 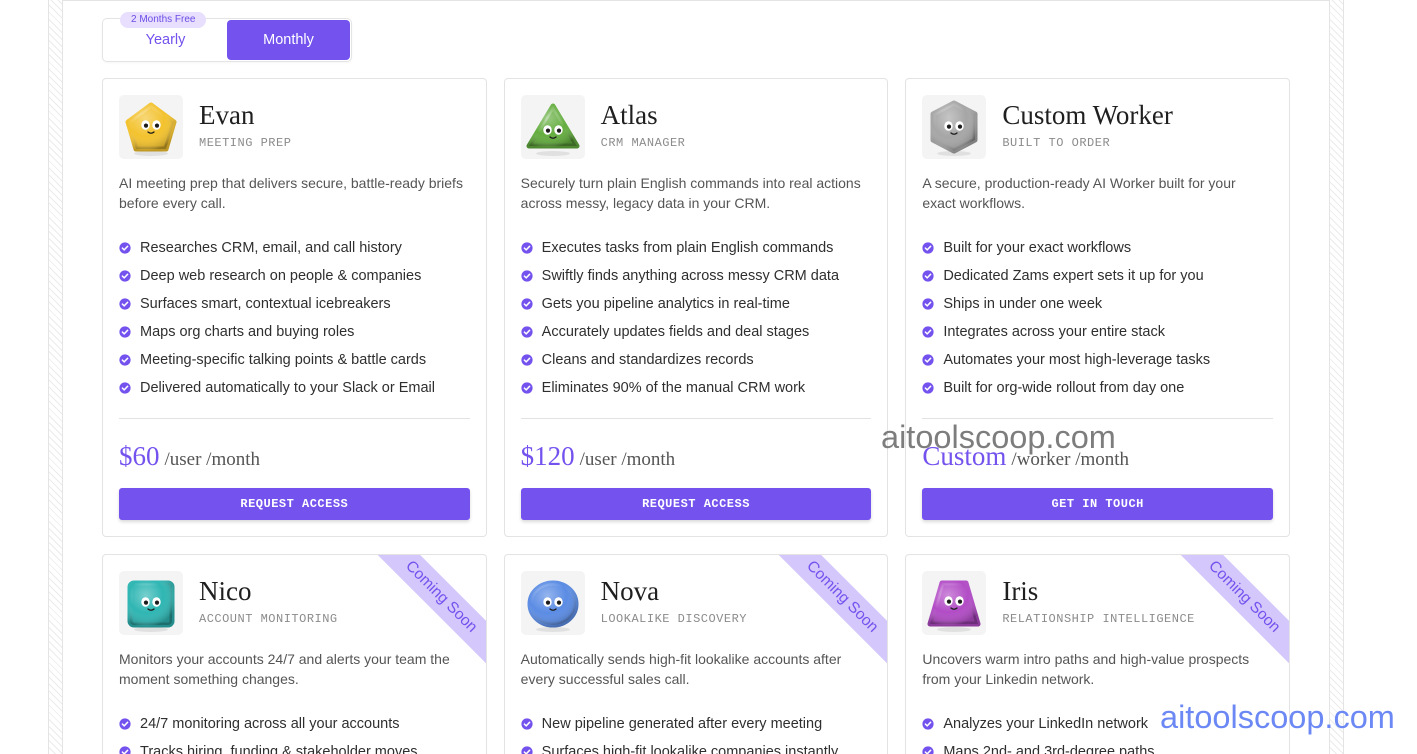 What do you see at coordinates (294, 127) in the screenshot?
I see `card-header: Evan MEETING PREP` at bounding box center [294, 127].